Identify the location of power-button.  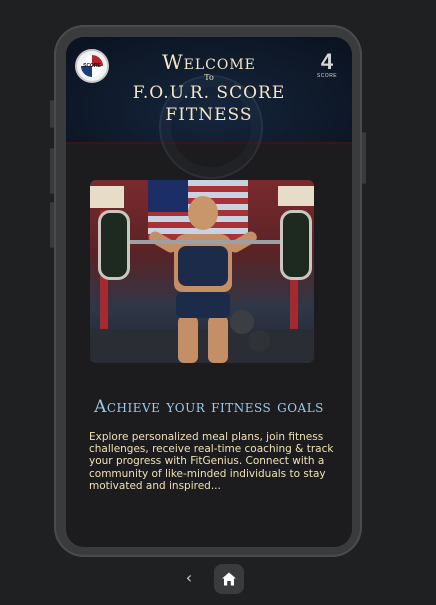
(364, 158).